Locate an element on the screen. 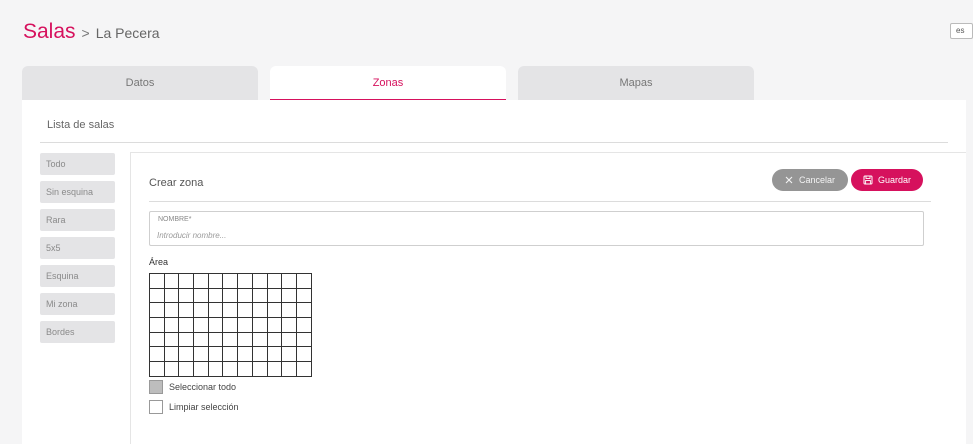 The width and height of the screenshot is (973, 444). tab-zonas: Zonas is located at coordinates (388, 83).